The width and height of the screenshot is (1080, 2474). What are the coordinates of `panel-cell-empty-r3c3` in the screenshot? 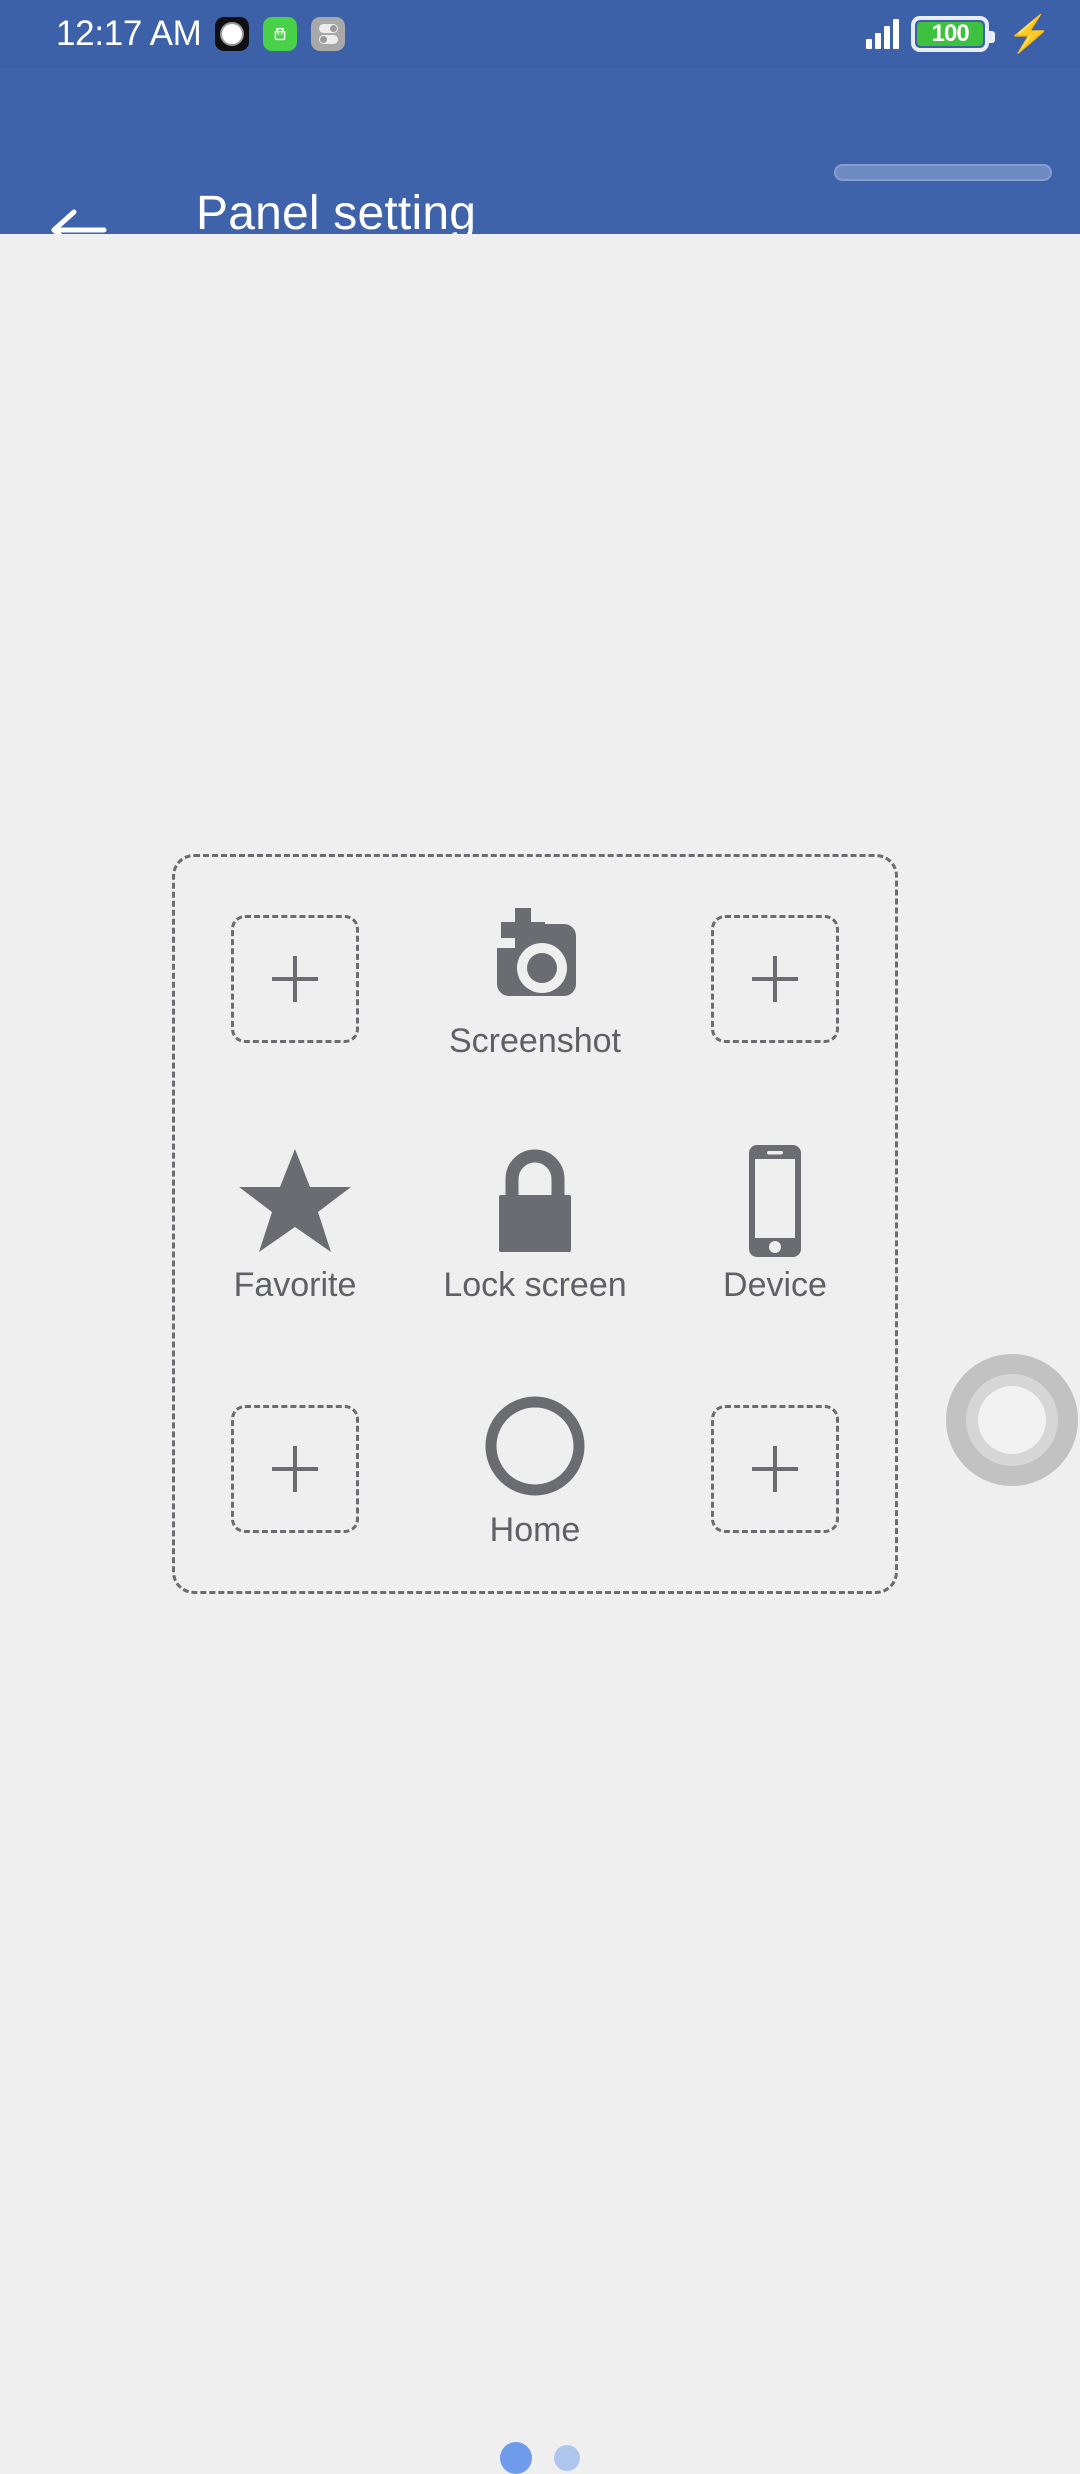 It's located at (775, 1468).